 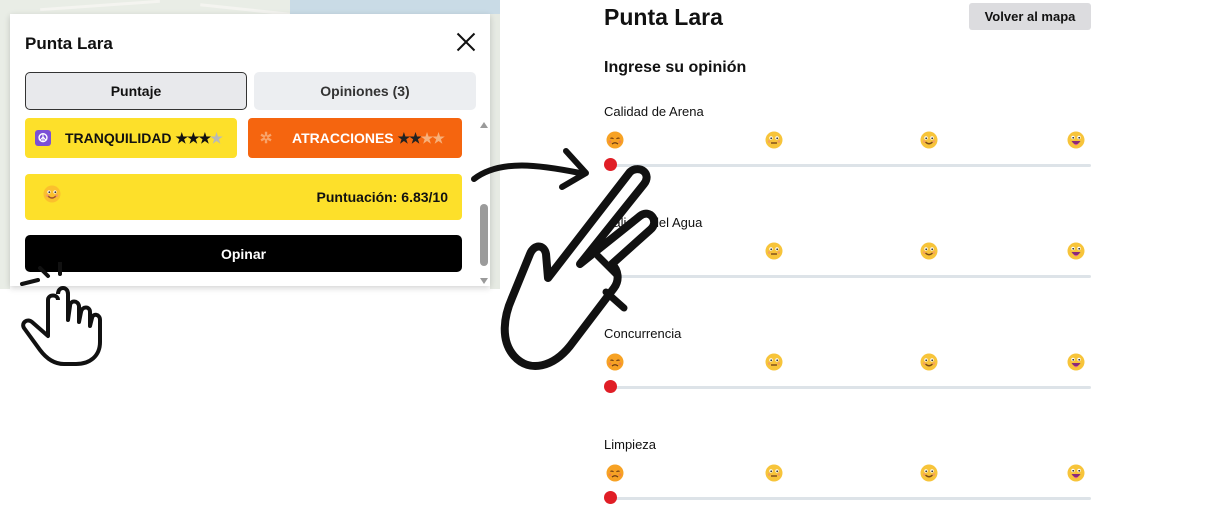 What do you see at coordinates (848, 477) in the screenshot?
I see `criterion-4: Limpieza` at bounding box center [848, 477].